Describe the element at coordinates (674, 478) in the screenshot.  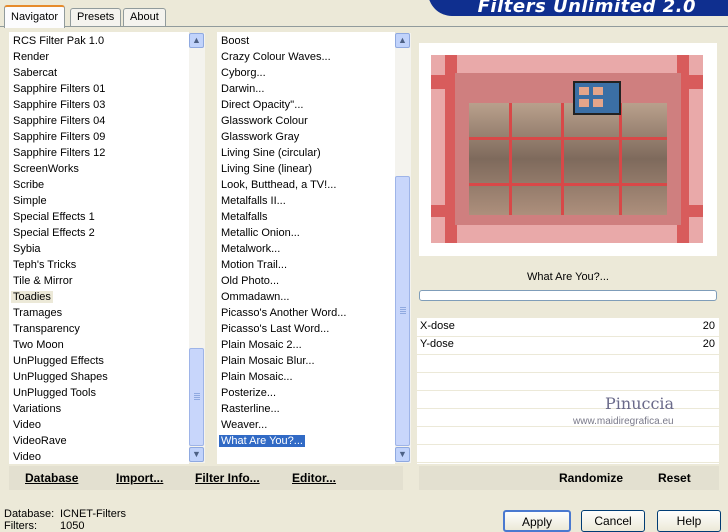
I see `reset-button: Reset` at that location.